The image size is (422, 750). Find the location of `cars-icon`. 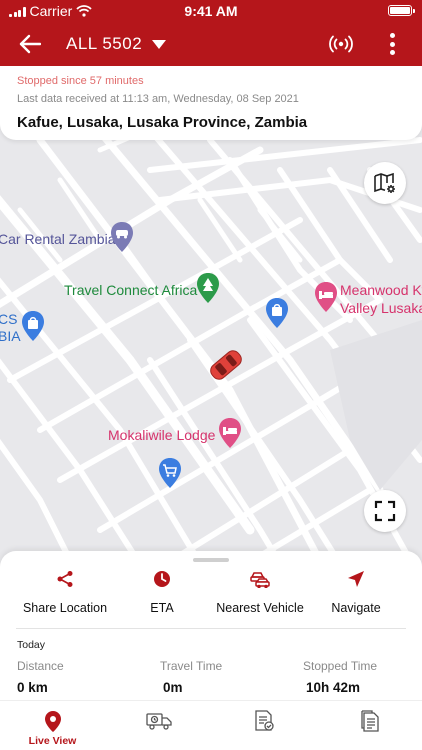

cars-icon is located at coordinates (260, 580).